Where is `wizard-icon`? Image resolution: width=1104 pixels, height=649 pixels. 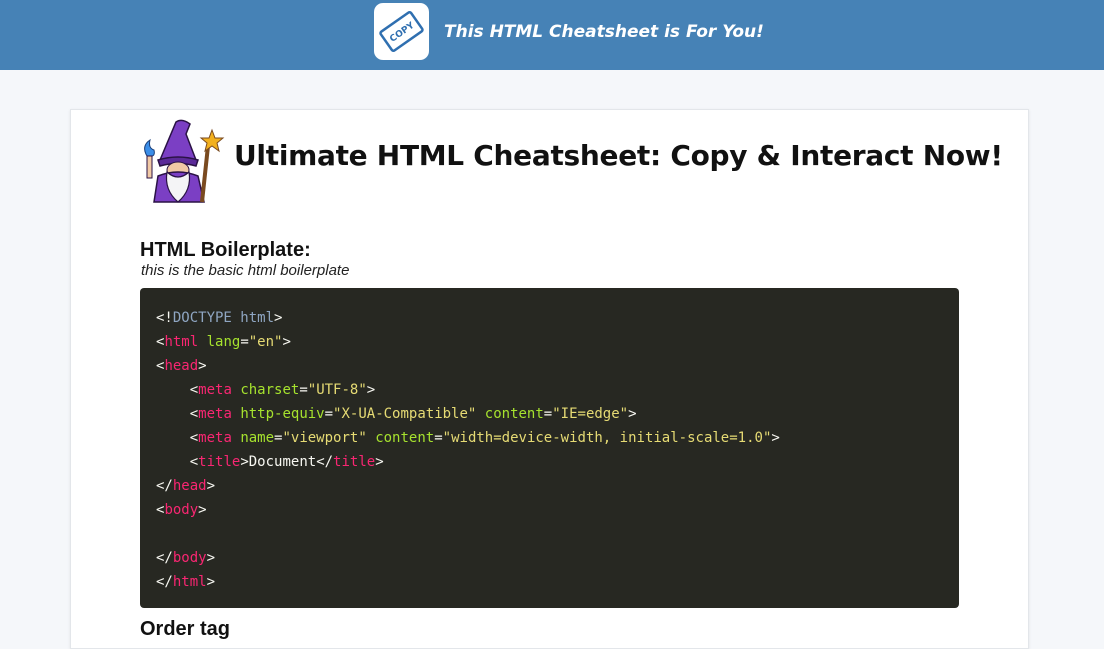 wizard-icon is located at coordinates (184, 160).